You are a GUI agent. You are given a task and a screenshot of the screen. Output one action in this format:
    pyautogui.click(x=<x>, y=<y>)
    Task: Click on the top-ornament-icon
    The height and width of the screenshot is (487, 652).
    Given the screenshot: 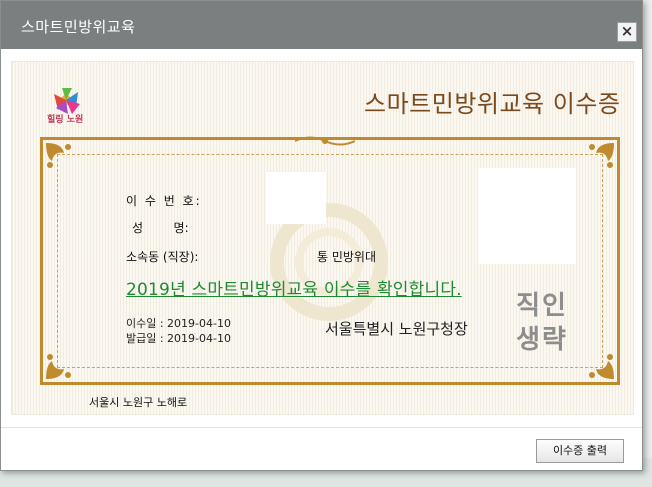 What is the action you would take?
    pyautogui.click(x=325, y=141)
    